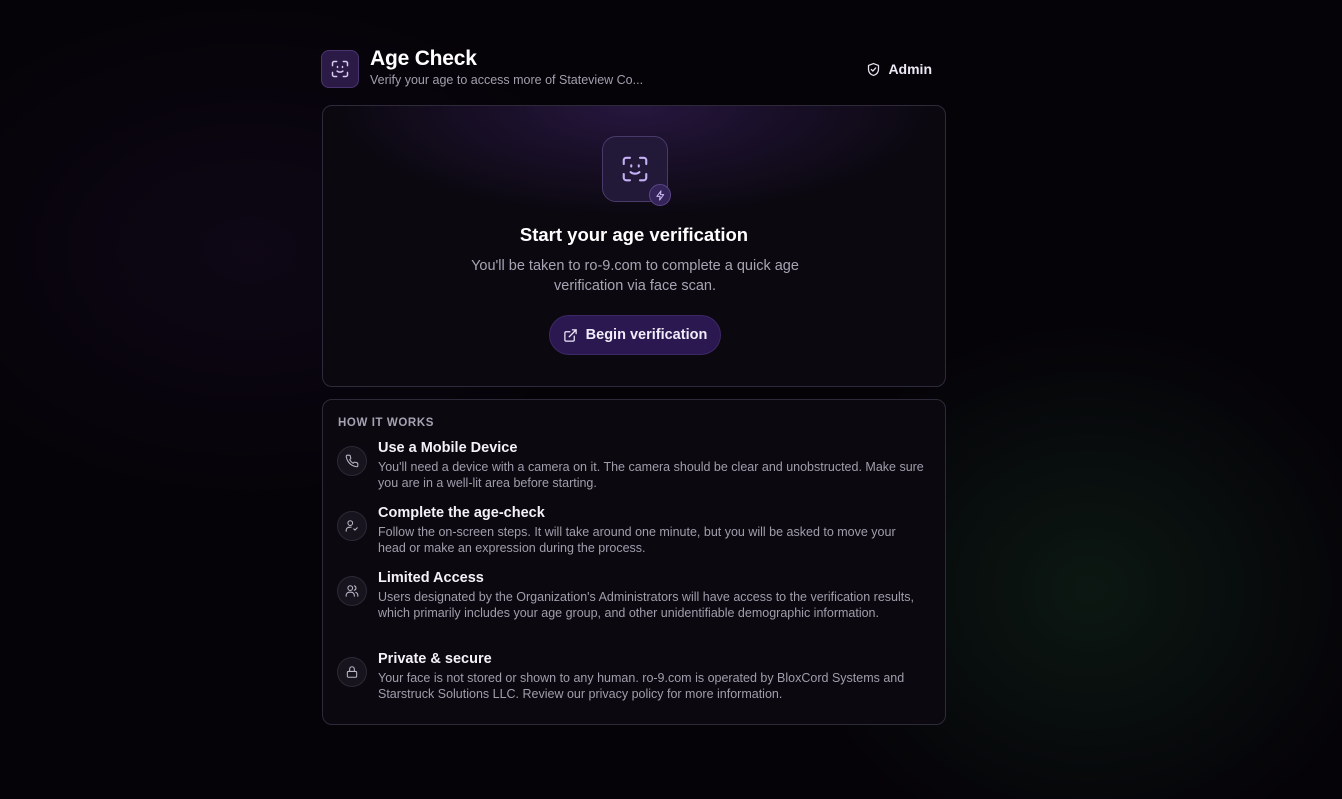 The image size is (1342, 799). What do you see at coordinates (570, 335) in the screenshot?
I see `external-link-icon` at bounding box center [570, 335].